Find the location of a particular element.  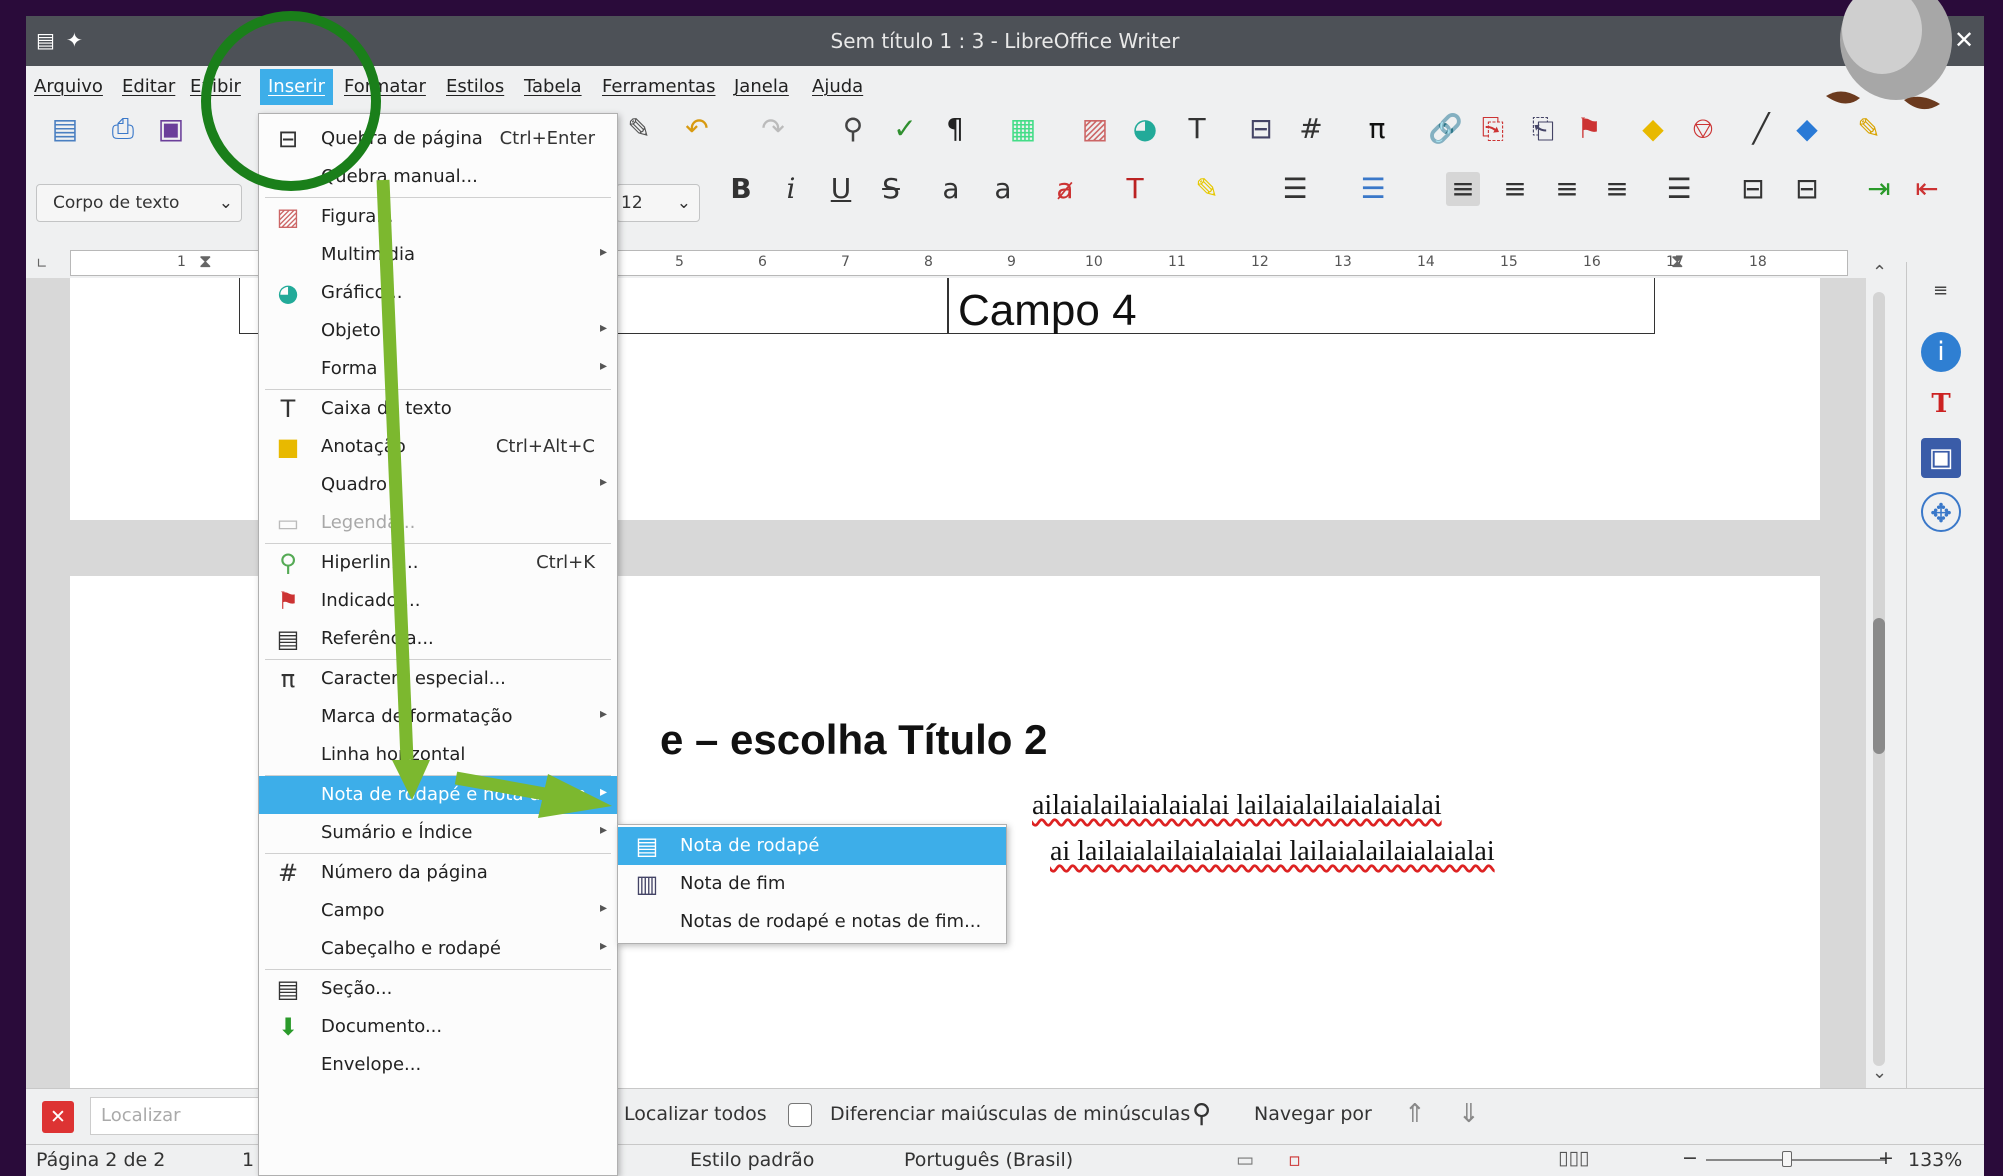

insert-menu-item: Linha horizontal is located at coordinates (438, 755).